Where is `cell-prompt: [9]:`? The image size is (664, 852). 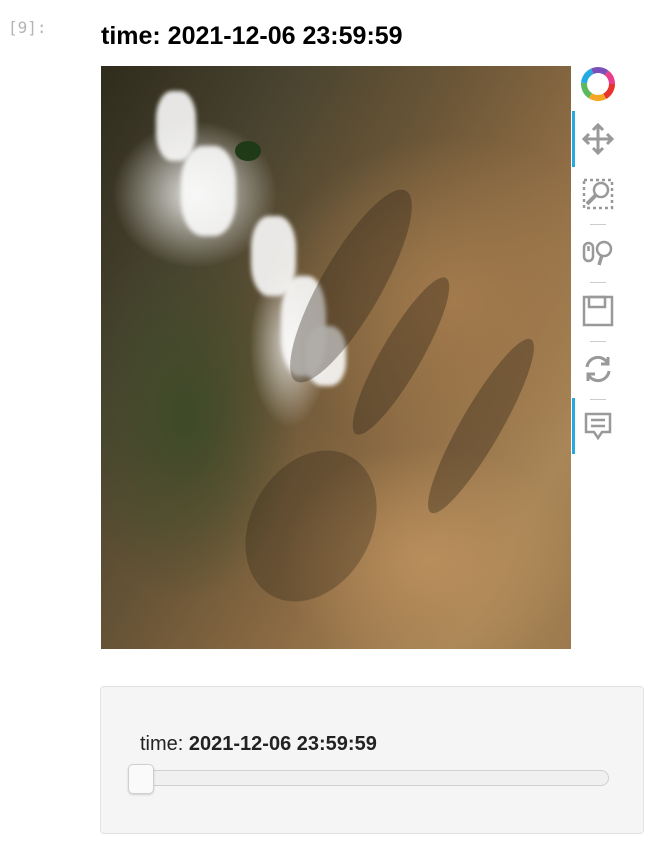 cell-prompt: [9]: is located at coordinates (27, 27).